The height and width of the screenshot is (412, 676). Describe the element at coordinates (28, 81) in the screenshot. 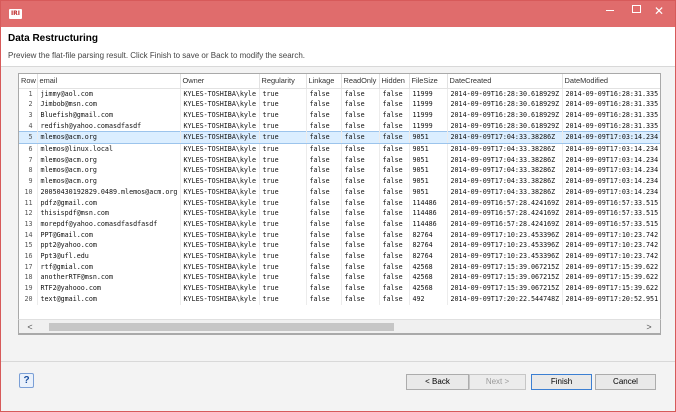

I see `column-header: Row` at that location.